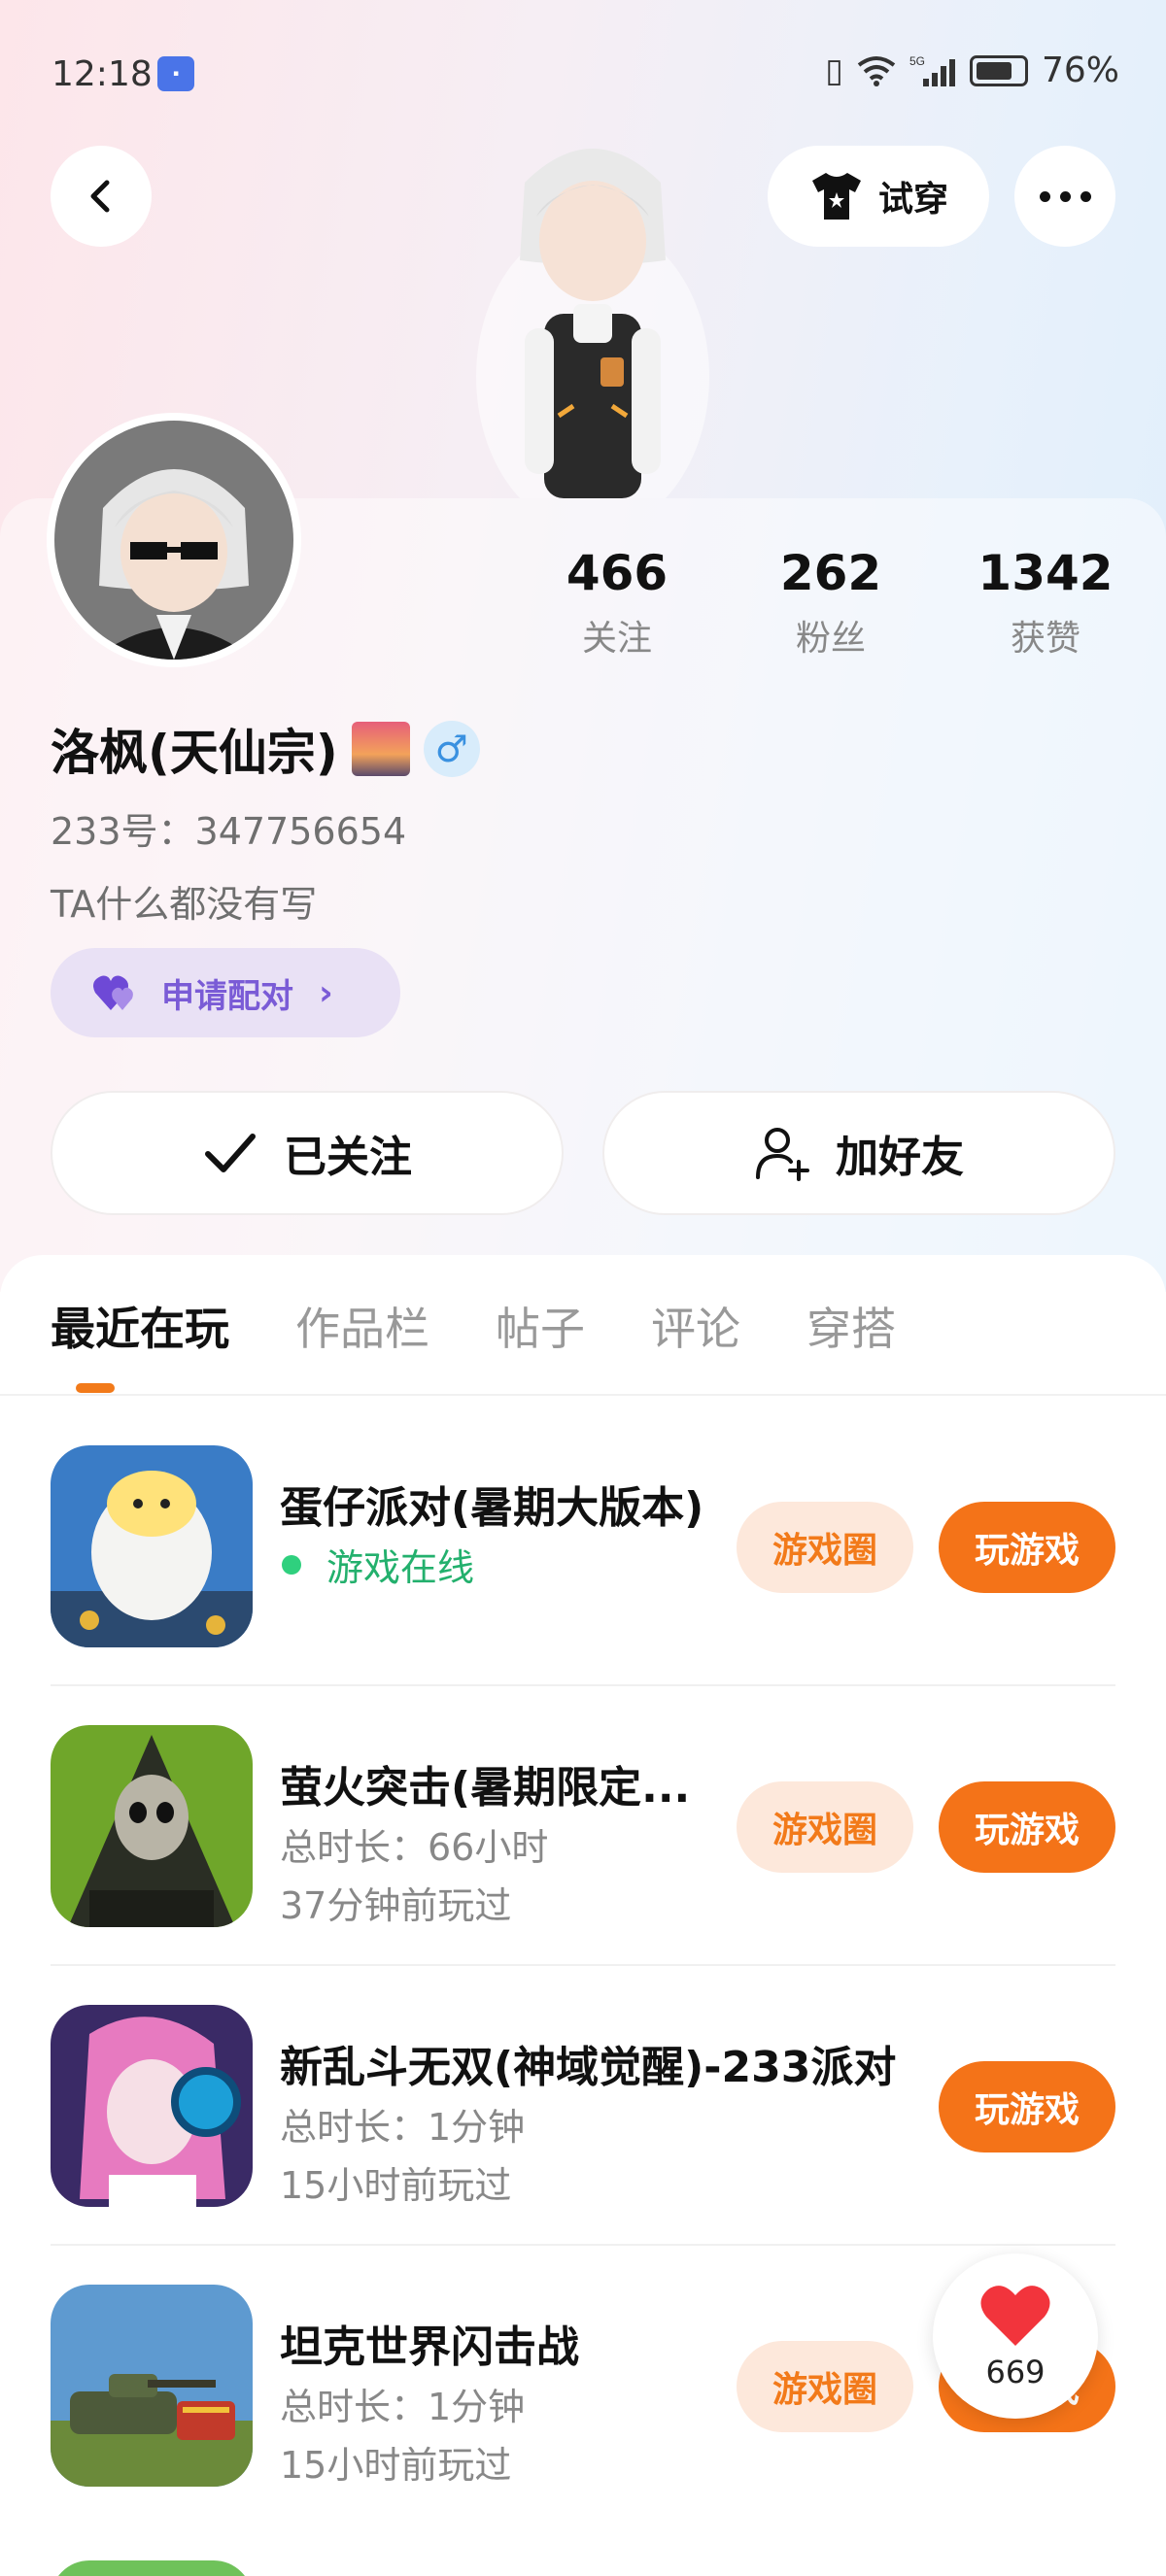 This screenshot has height=2576, width=1166. What do you see at coordinates (617, 601) in the screenshot?
I see `stat-following: 466 关注` at bounding box center [617, 601].